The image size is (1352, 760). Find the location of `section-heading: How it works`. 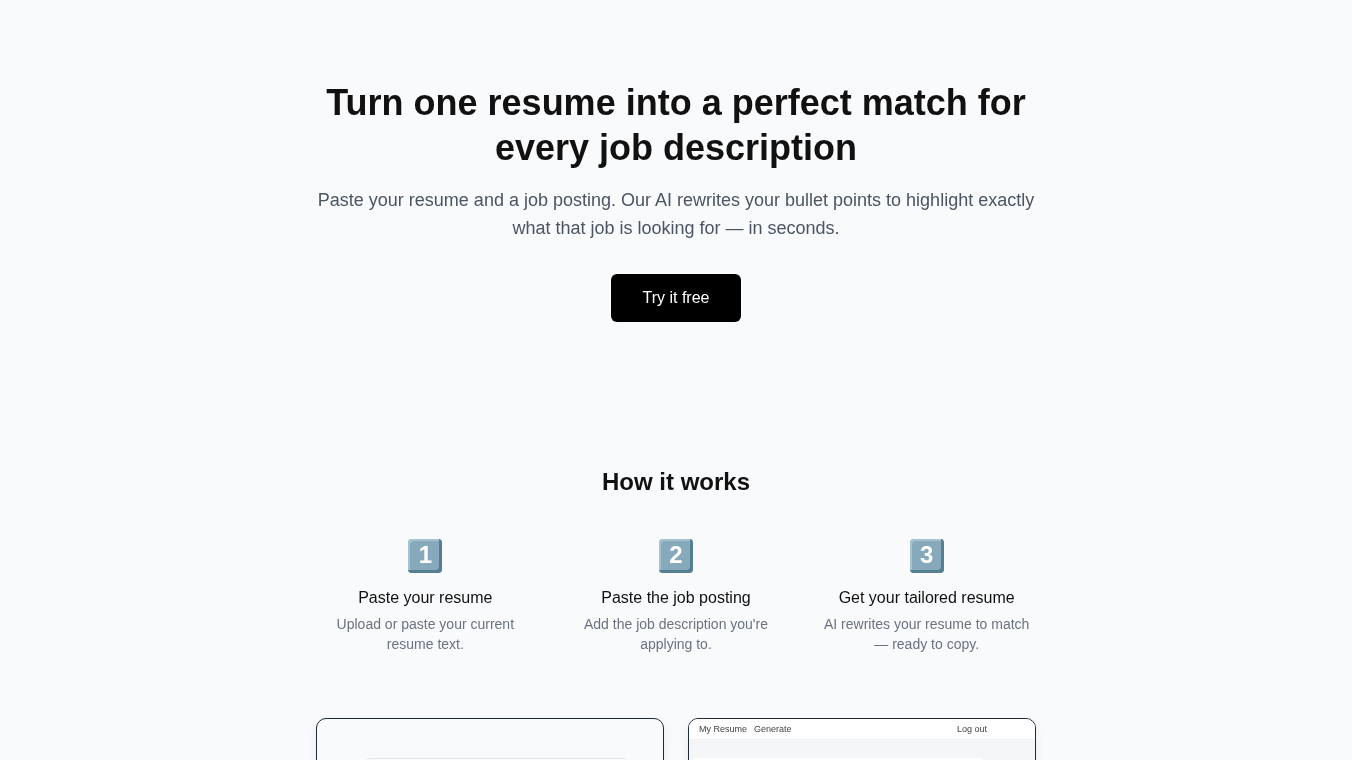

section-heading: How it works is located at coordinates (676, 482).